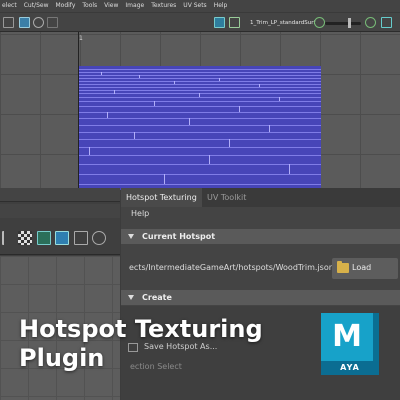 This screenshot has height=400, width=400. What do you see at coordinates (140, 213) in the screenshot?
I see `help-menu: Help` at bounding box center [140, 213].